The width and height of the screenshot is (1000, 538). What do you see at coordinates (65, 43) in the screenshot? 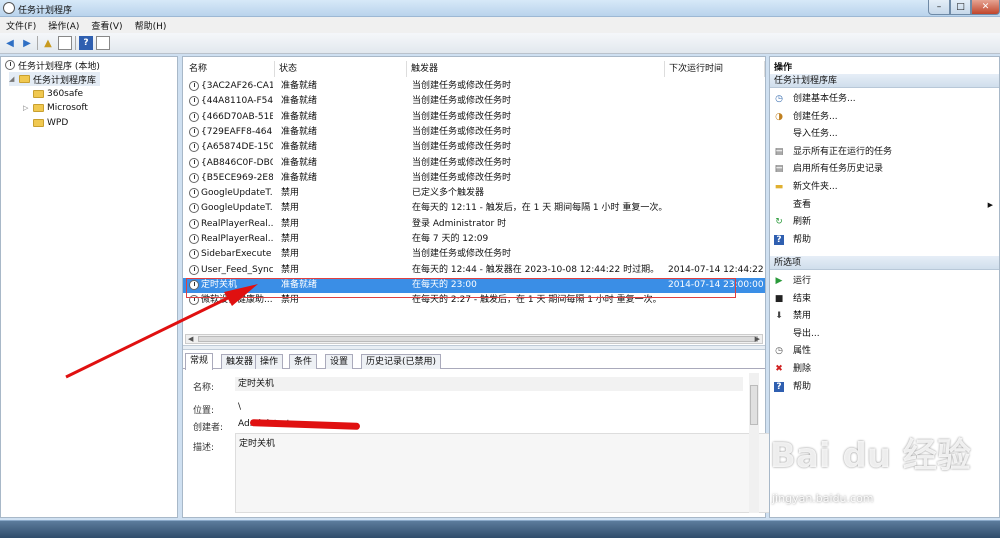
I see `show-hide-tree-icon` at bounding box center [65, 43].